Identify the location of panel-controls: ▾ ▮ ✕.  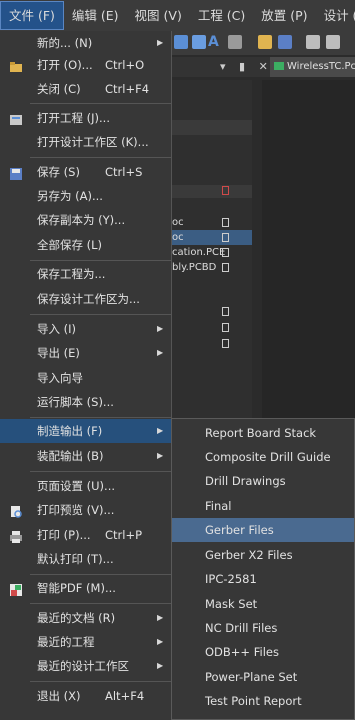
(246, 66).